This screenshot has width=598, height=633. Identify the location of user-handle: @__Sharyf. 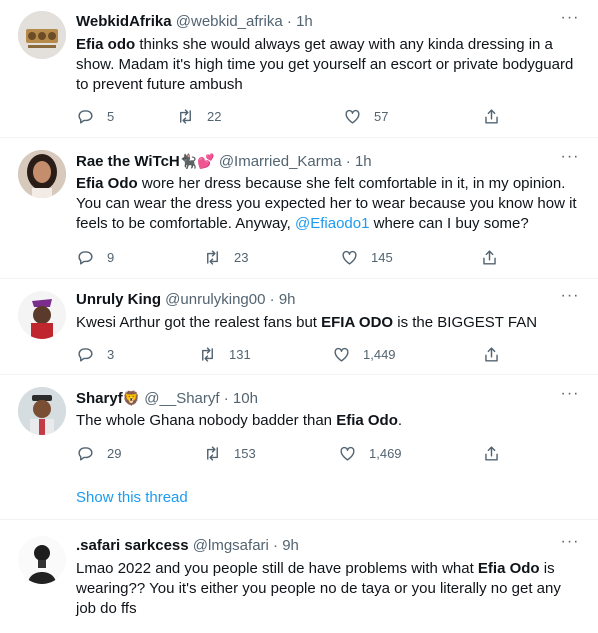
(181, 398).